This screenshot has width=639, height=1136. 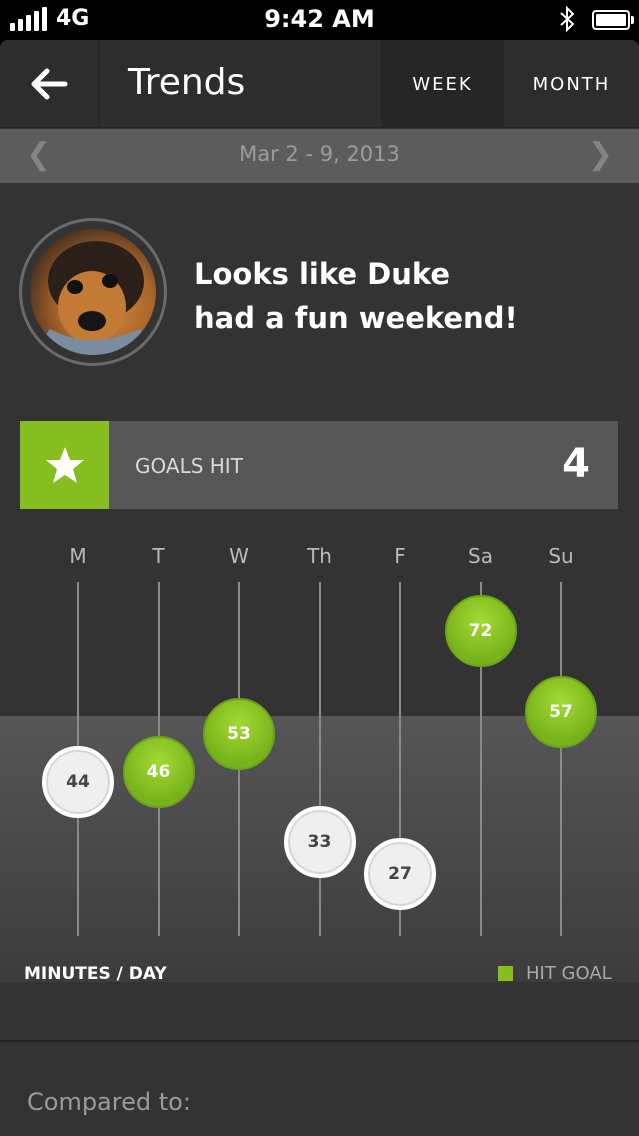 I want to click on activity-message: Looks like Duke had a fun weekend!, so click(x=356, y=296).